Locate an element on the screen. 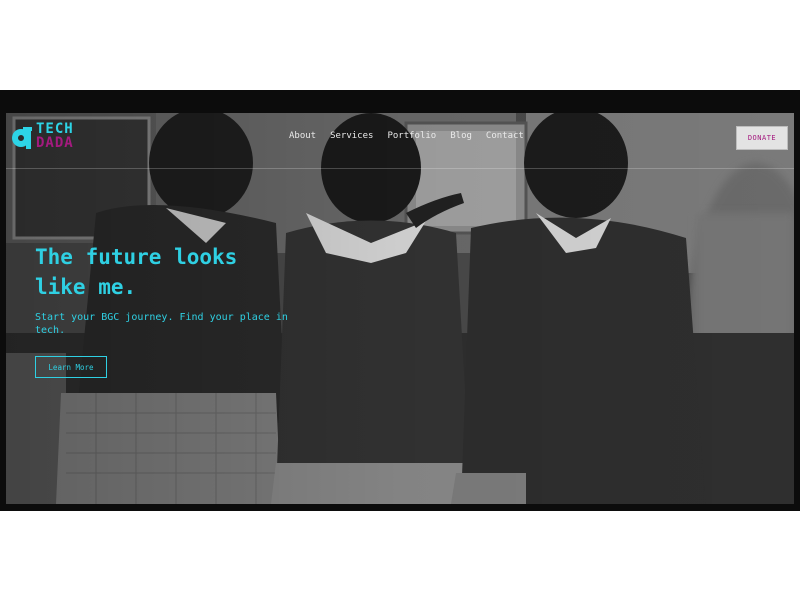  nav-item-services: Services is located at coordinates (351, 136).